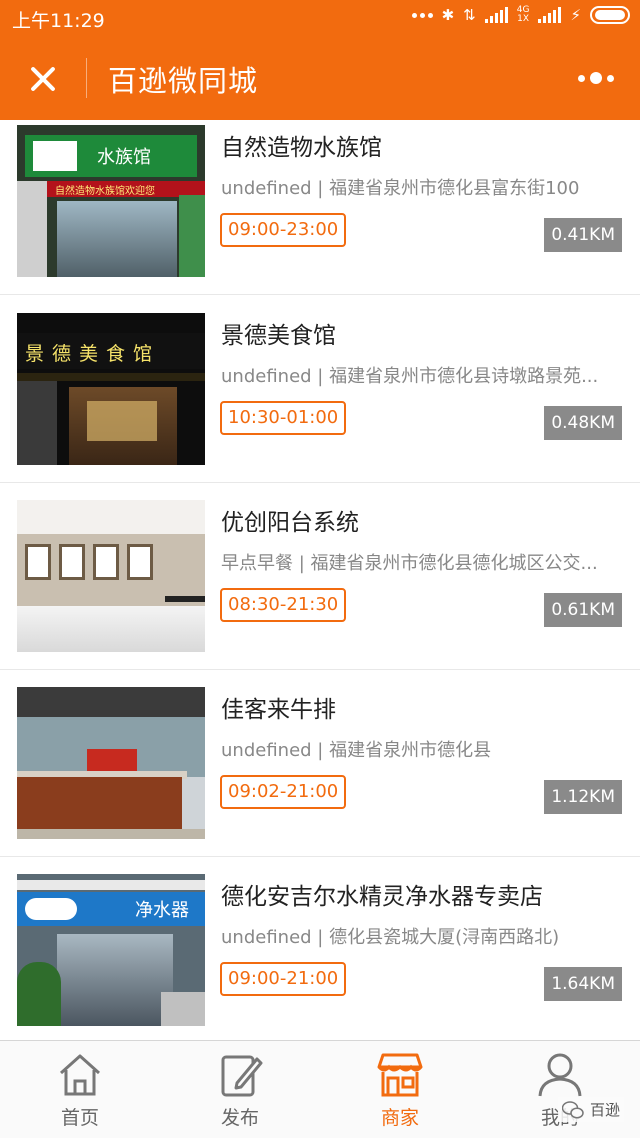  What do you see at coordinates (610, 15) in the screenshot?
I see `battery-icon` at bounding box center [610, 15].